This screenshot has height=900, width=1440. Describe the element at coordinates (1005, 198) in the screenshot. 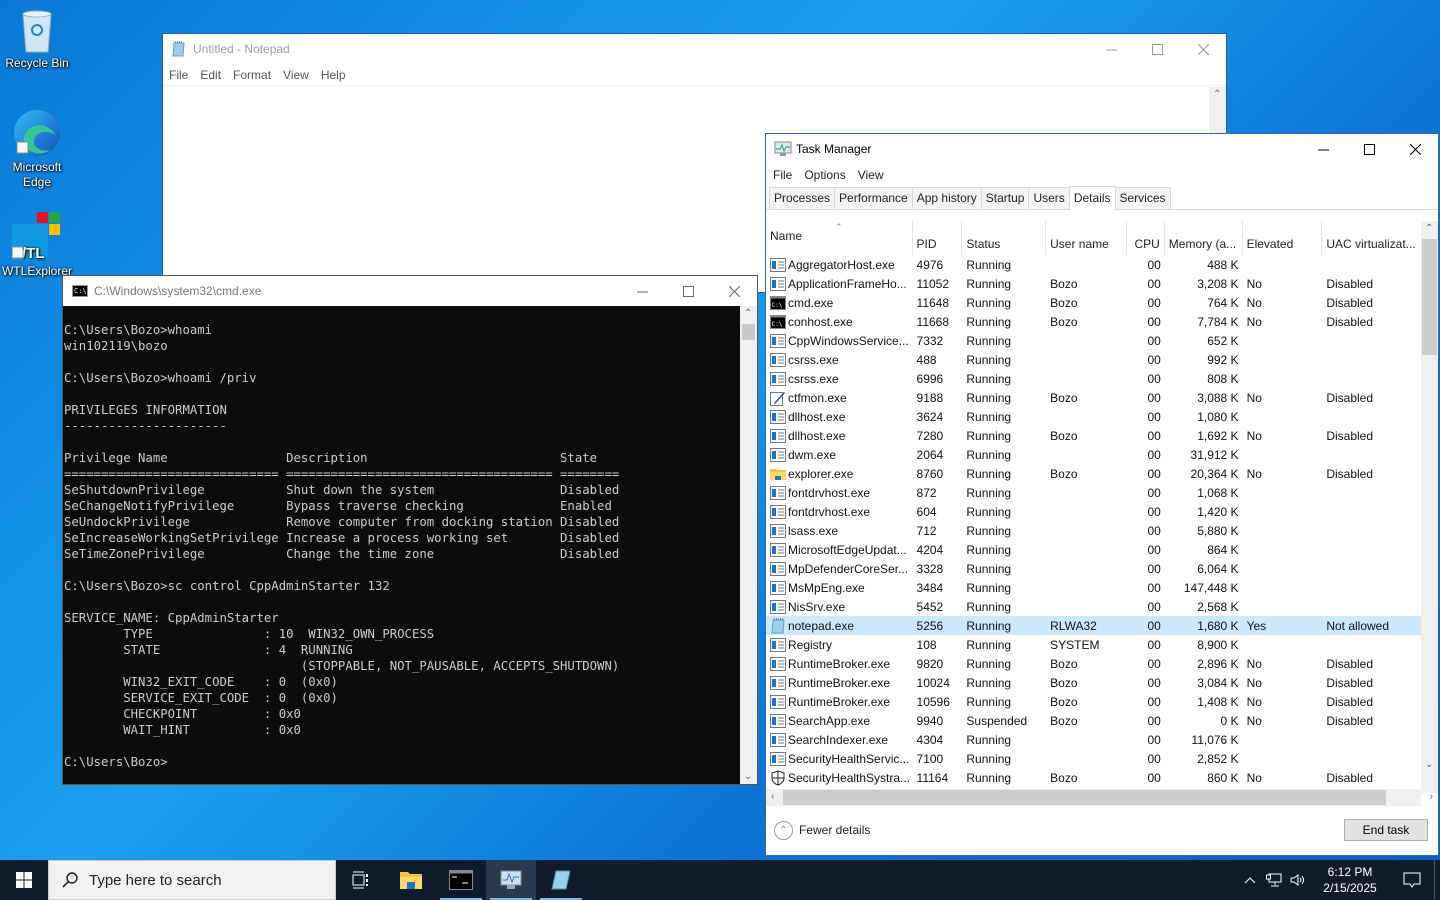

I see `tab-startup: Startup` at that location.